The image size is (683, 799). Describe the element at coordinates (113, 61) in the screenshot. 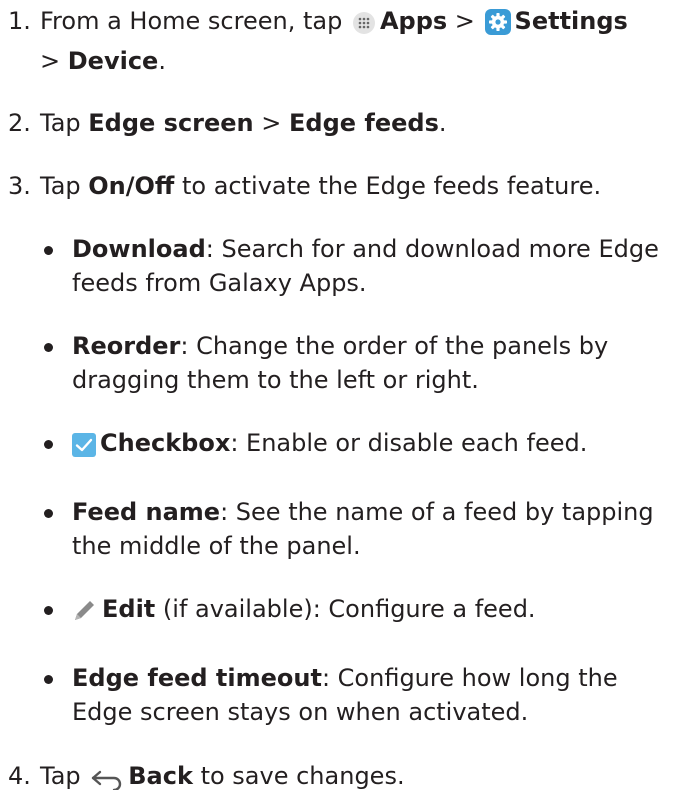

I see `device-label: Device` at that location.